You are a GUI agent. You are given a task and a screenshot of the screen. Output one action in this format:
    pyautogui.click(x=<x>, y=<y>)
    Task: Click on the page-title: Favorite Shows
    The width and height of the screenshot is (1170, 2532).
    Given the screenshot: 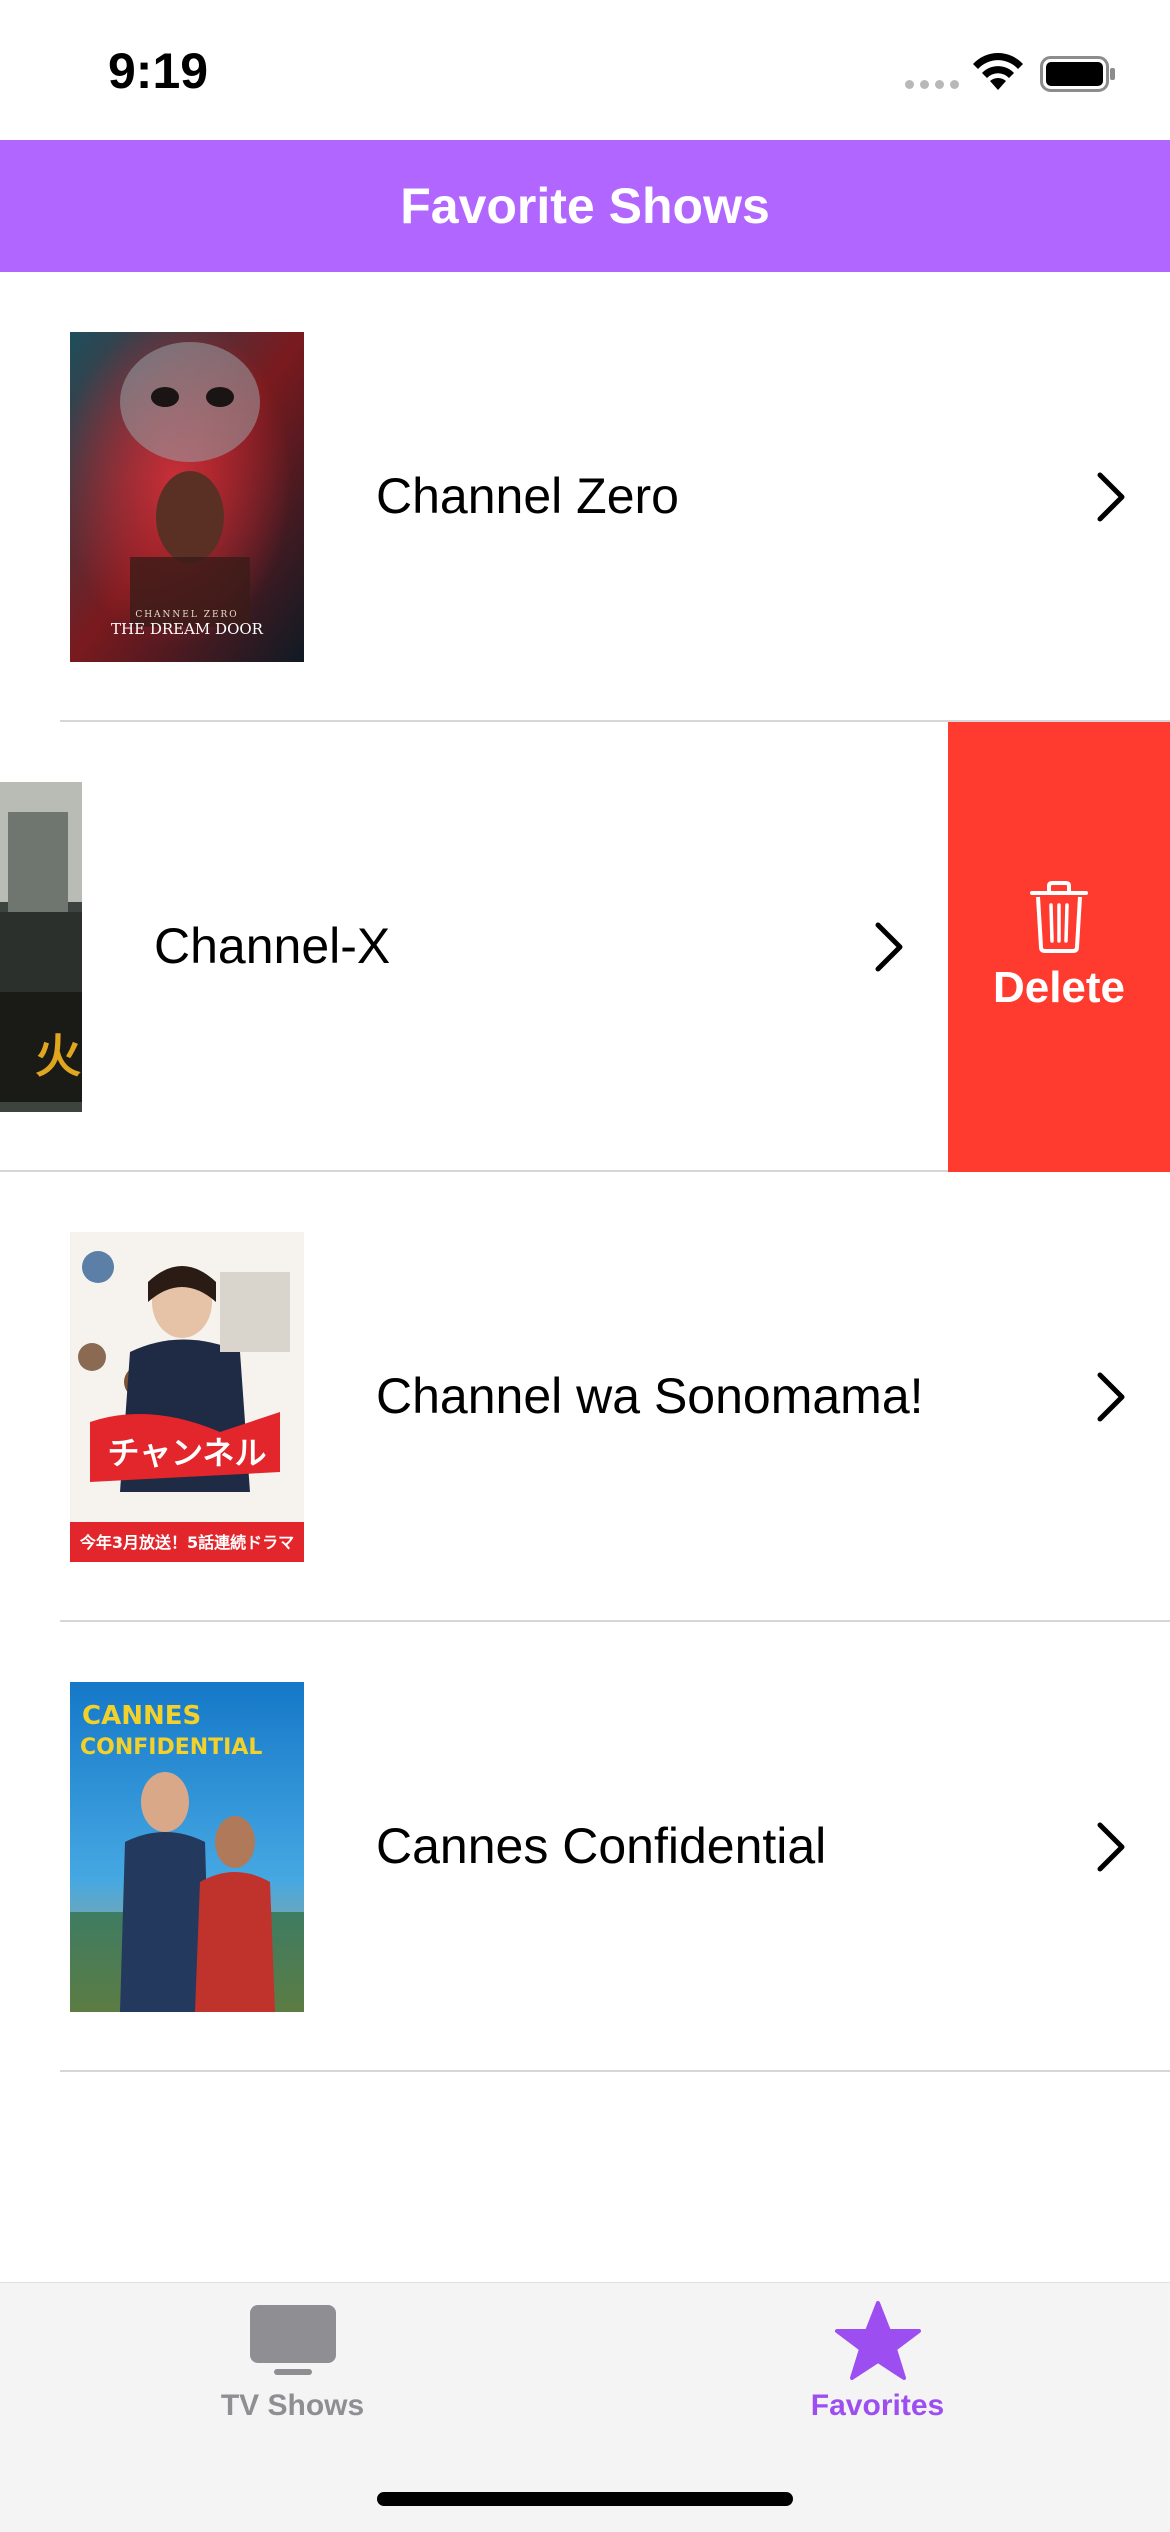 What is the action you would take?
    pyautogui.click(x=585, y=206)
    